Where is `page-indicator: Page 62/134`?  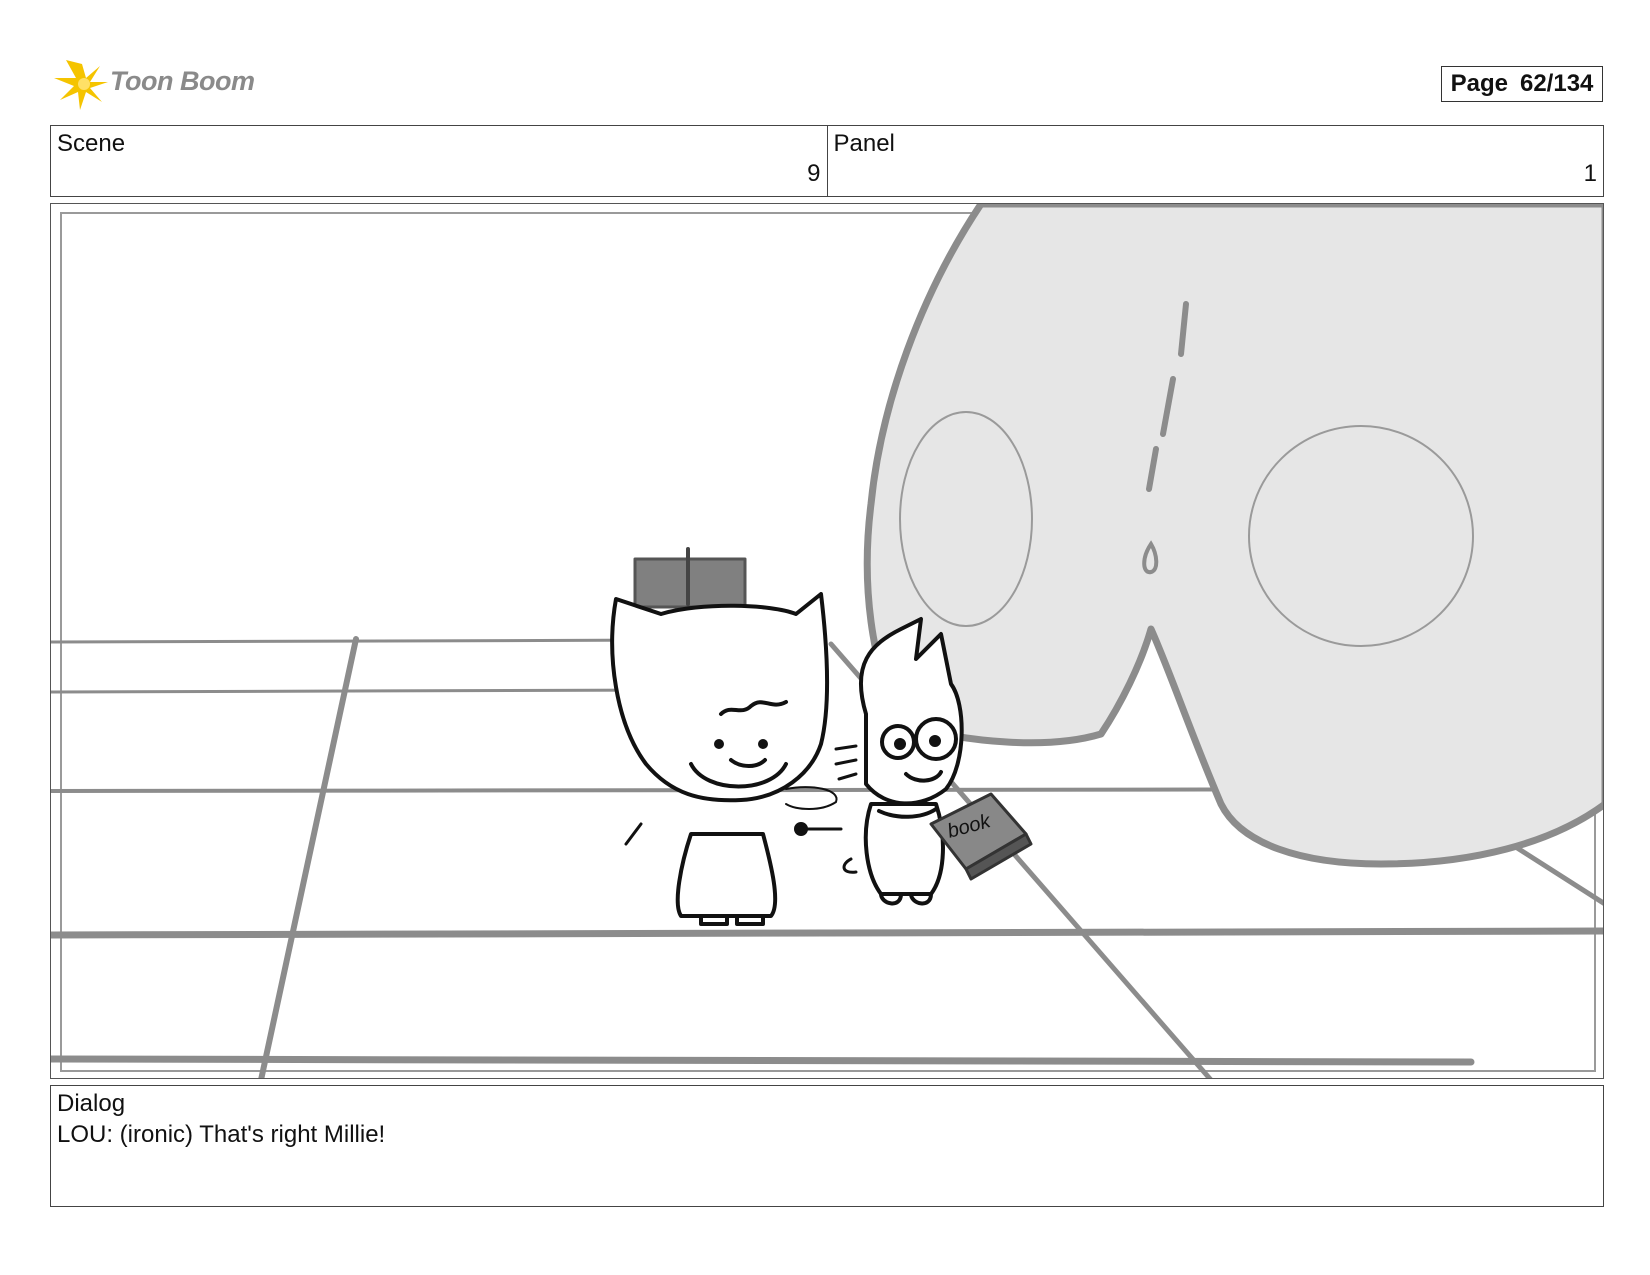 page-indicator: Page 62/134 is located at coordinates (1522, 84).